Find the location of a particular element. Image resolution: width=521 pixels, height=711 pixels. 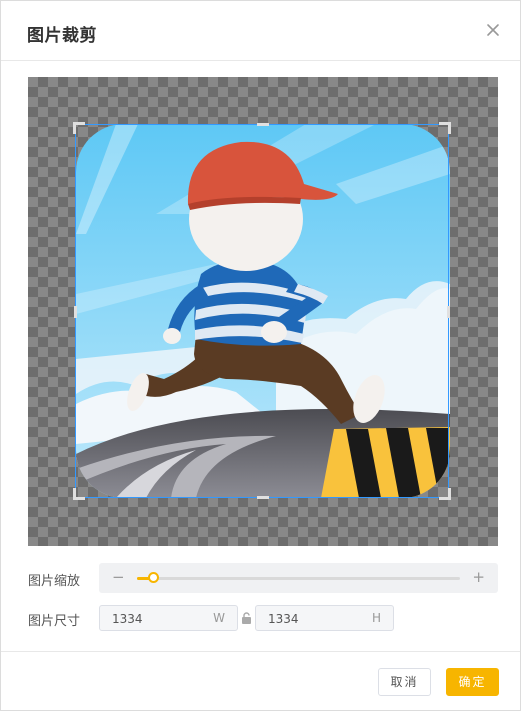

zoom-out-button: − is located at coordinates (118, 577).